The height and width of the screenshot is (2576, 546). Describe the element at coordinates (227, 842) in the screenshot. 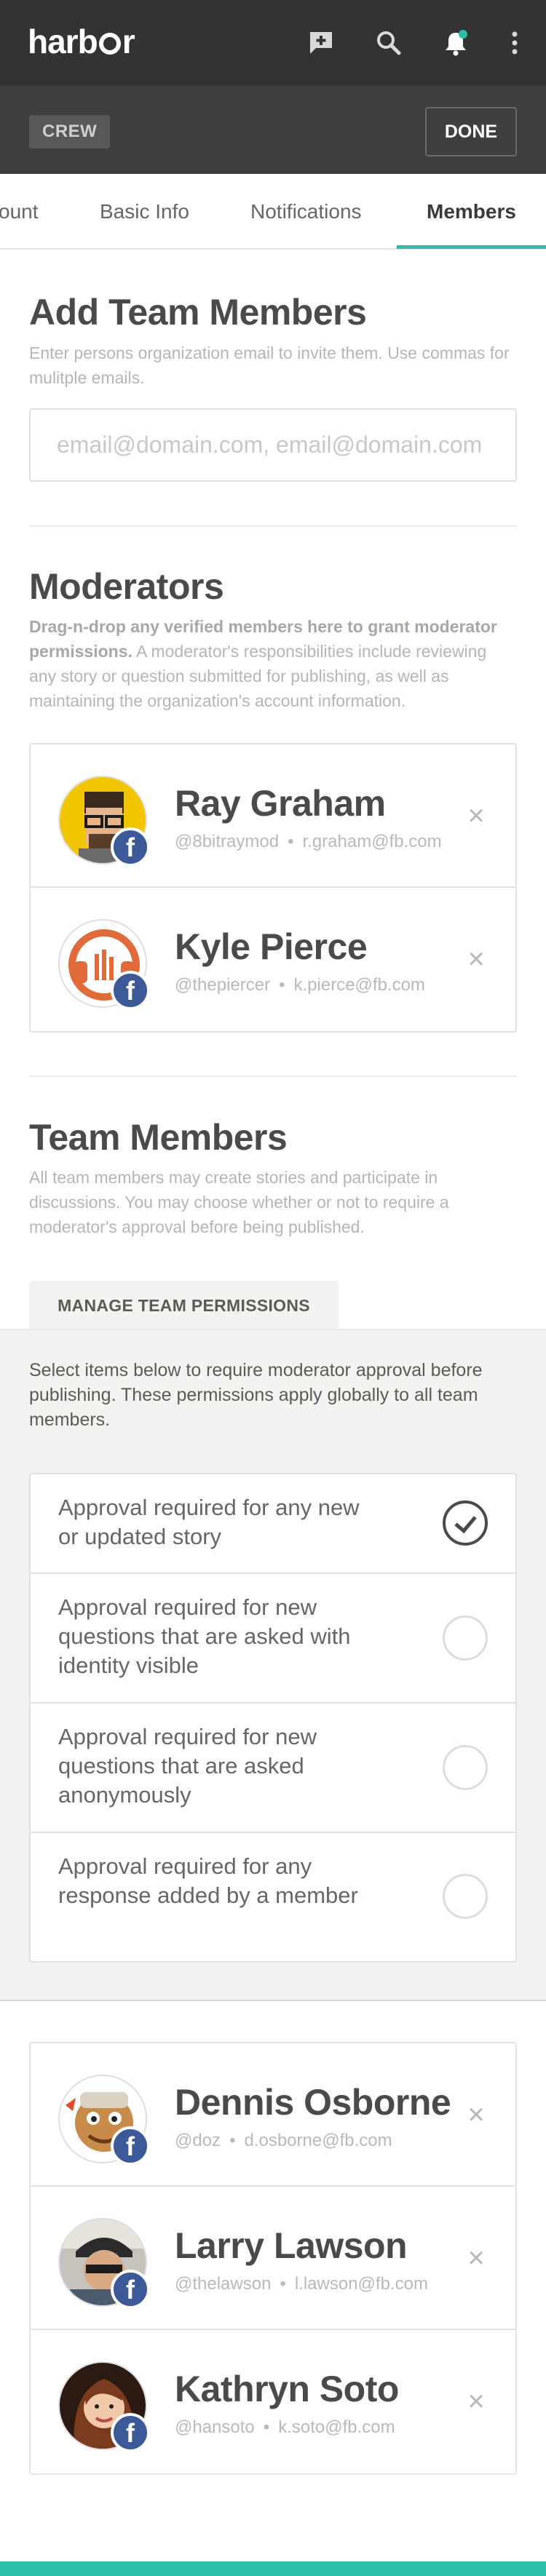

I see `member-handle: @8bitraymod` at that location.